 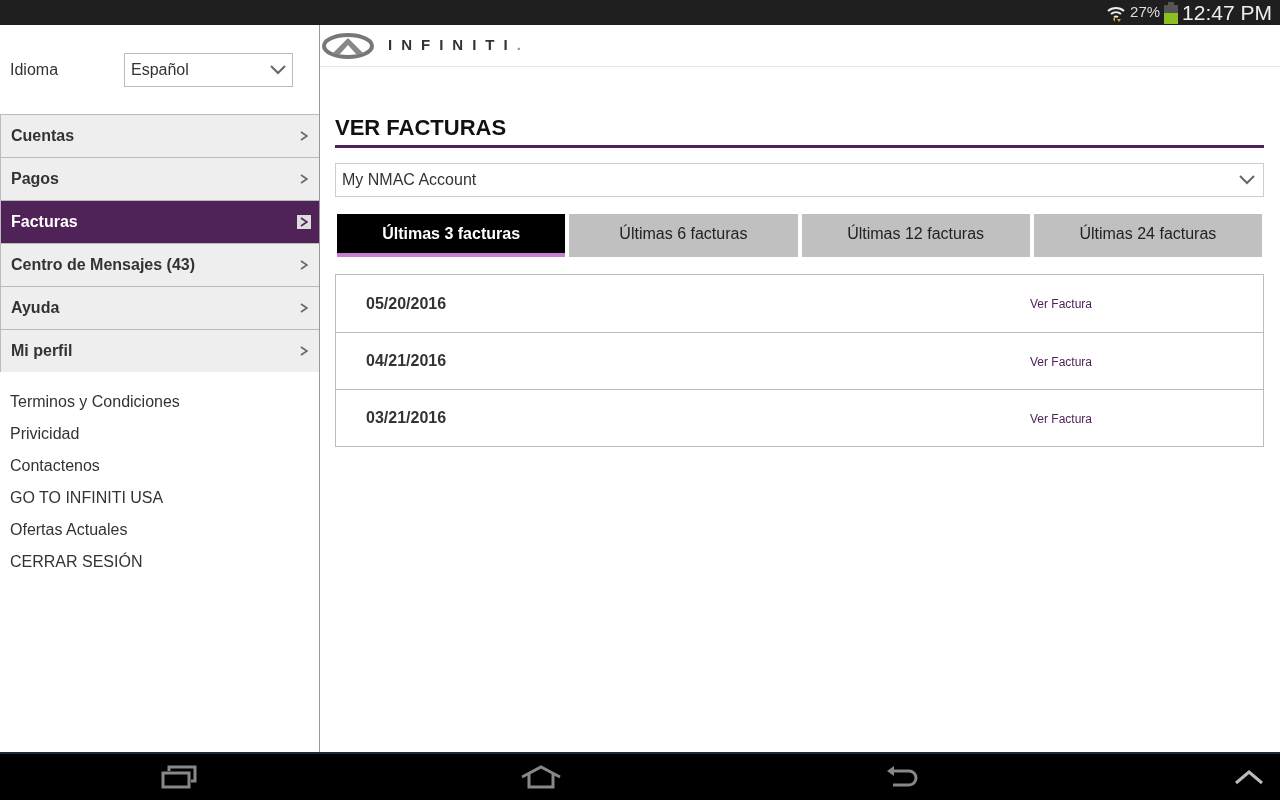 What do you see at coordinates (799, 180) in the screenshot?
I see `account-select: My NMAC Account` at bounding box center [799, 180].